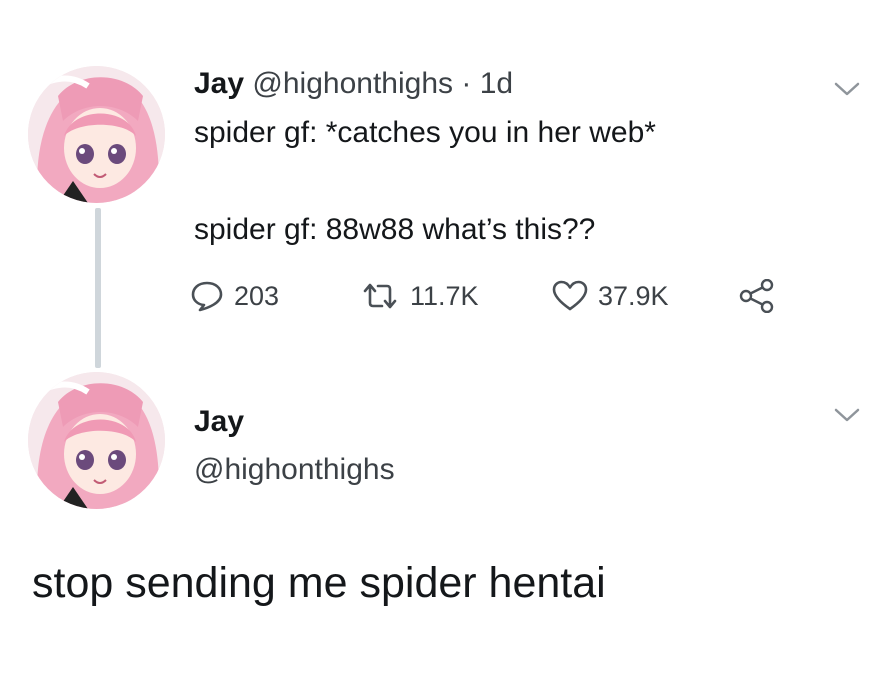  I want to click on thread-line, so click(98, 288).